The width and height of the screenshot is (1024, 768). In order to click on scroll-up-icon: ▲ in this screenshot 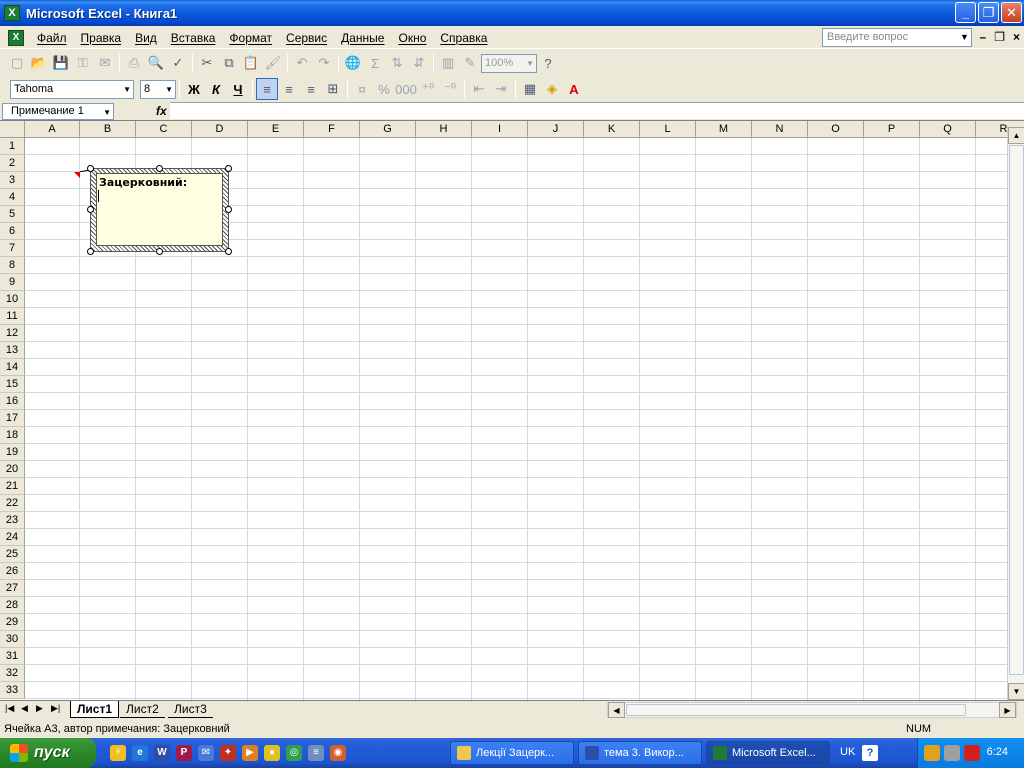, I will do `click(1016, 135)`.